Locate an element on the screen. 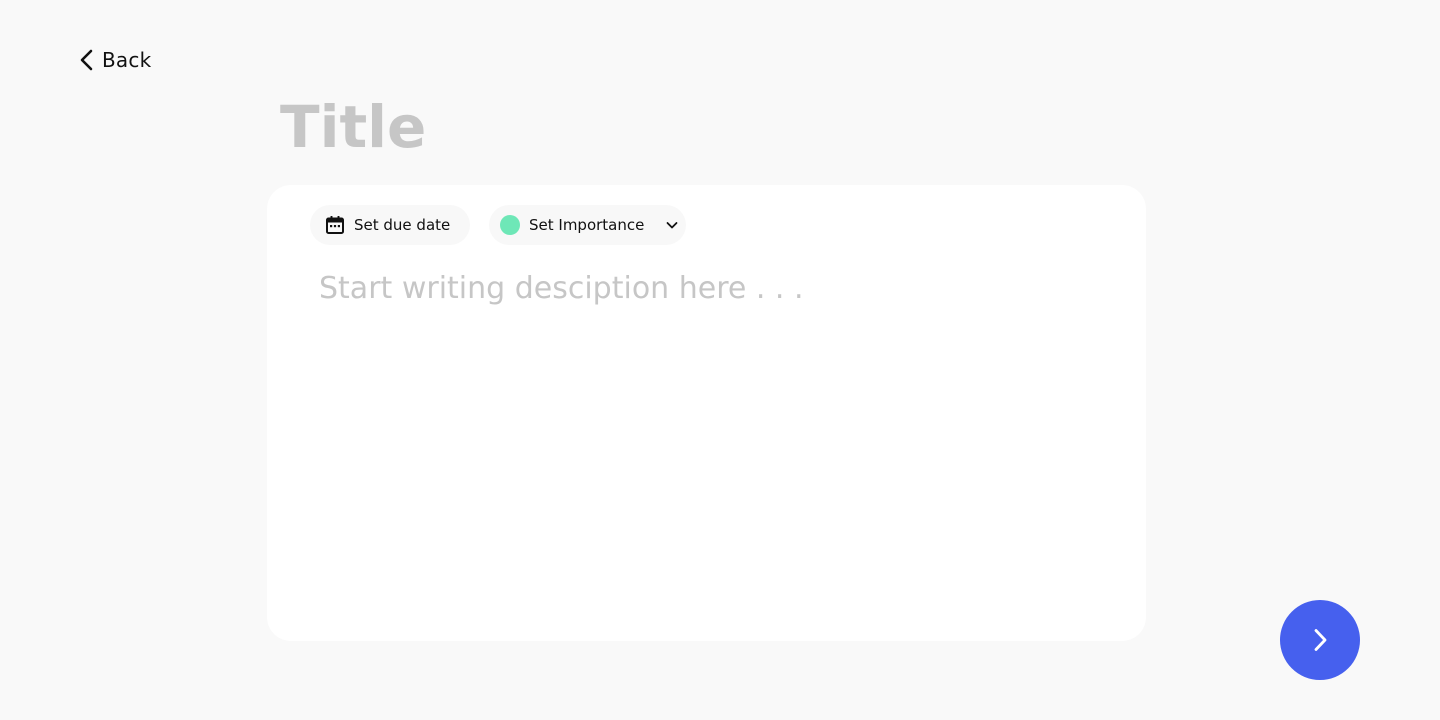  title-input is located at coordinates (710, 127).